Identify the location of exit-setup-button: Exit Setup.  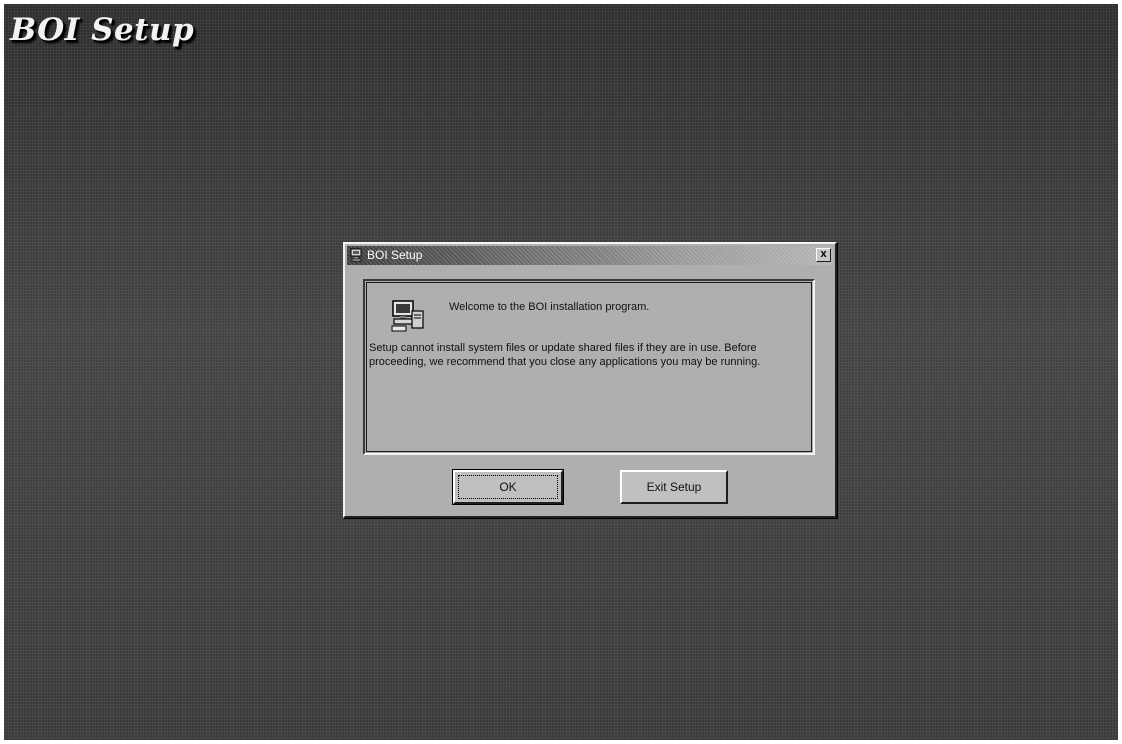
(674, 487).